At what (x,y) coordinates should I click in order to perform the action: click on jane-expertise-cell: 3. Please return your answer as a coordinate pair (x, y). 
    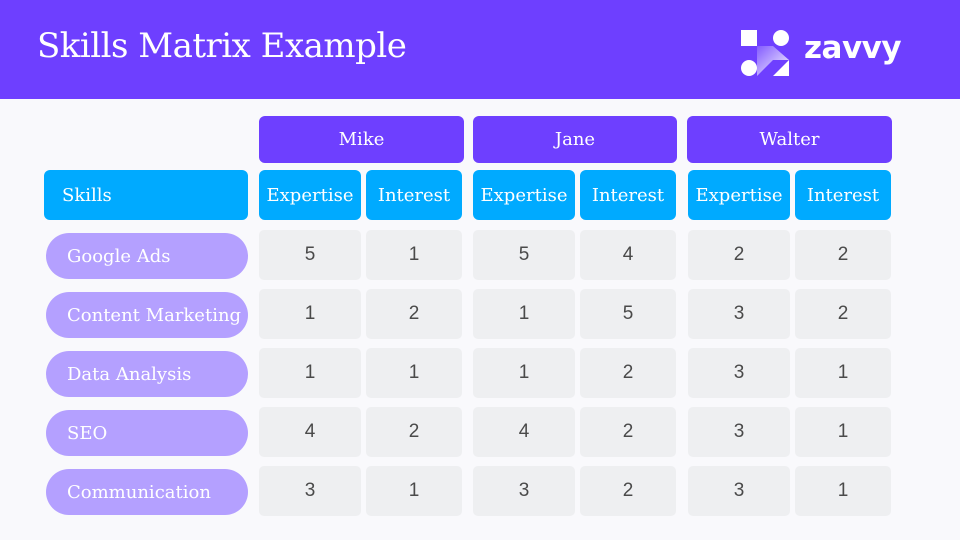
    Looking at the image, I should click on (524, 491).